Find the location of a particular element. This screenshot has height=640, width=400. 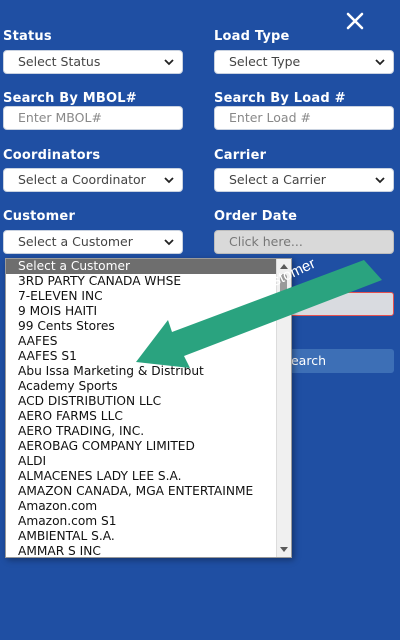

customer-select-value: Select a Customer is located at coordinates (75, 241).